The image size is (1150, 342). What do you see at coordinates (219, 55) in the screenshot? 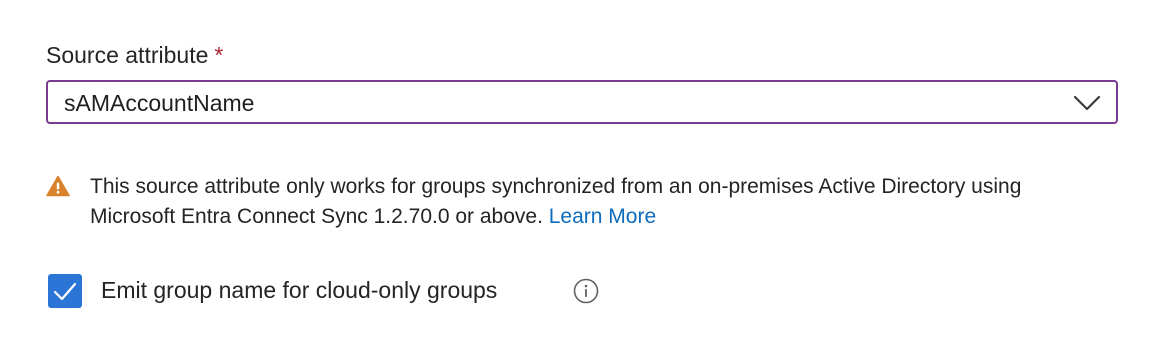
I see `required-marker: *` at bounding box center [219, 55].